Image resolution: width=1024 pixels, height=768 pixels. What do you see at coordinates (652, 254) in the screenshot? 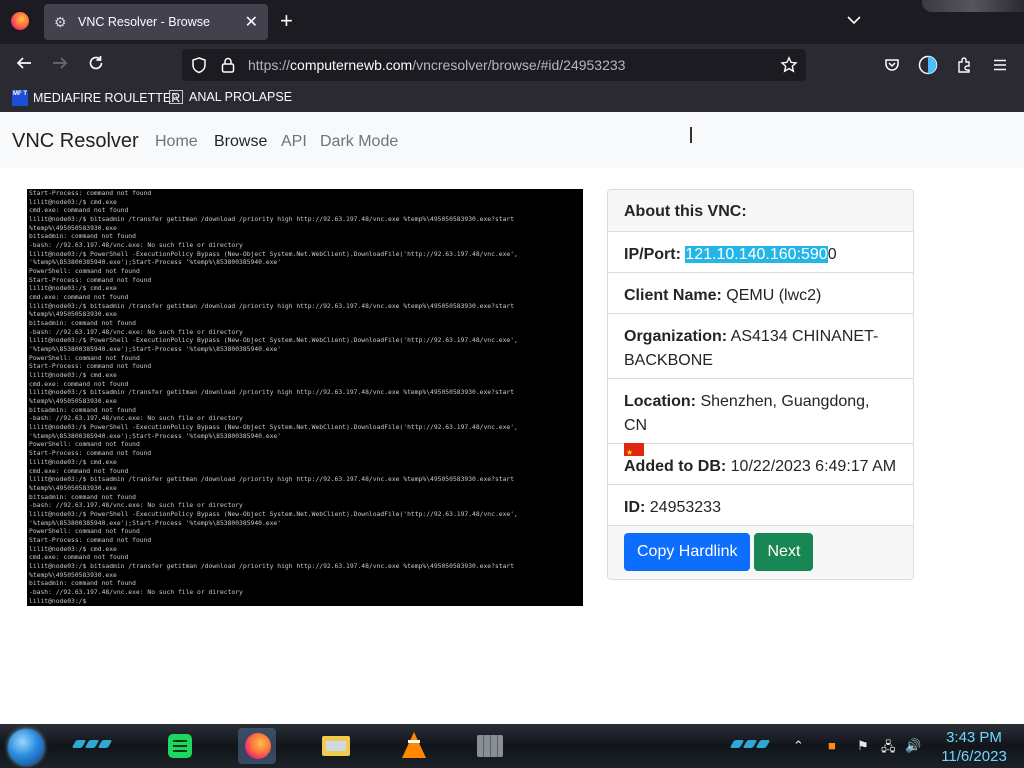
I see `ip-port-label: IP/Port:` at bounding box center [652, 254].